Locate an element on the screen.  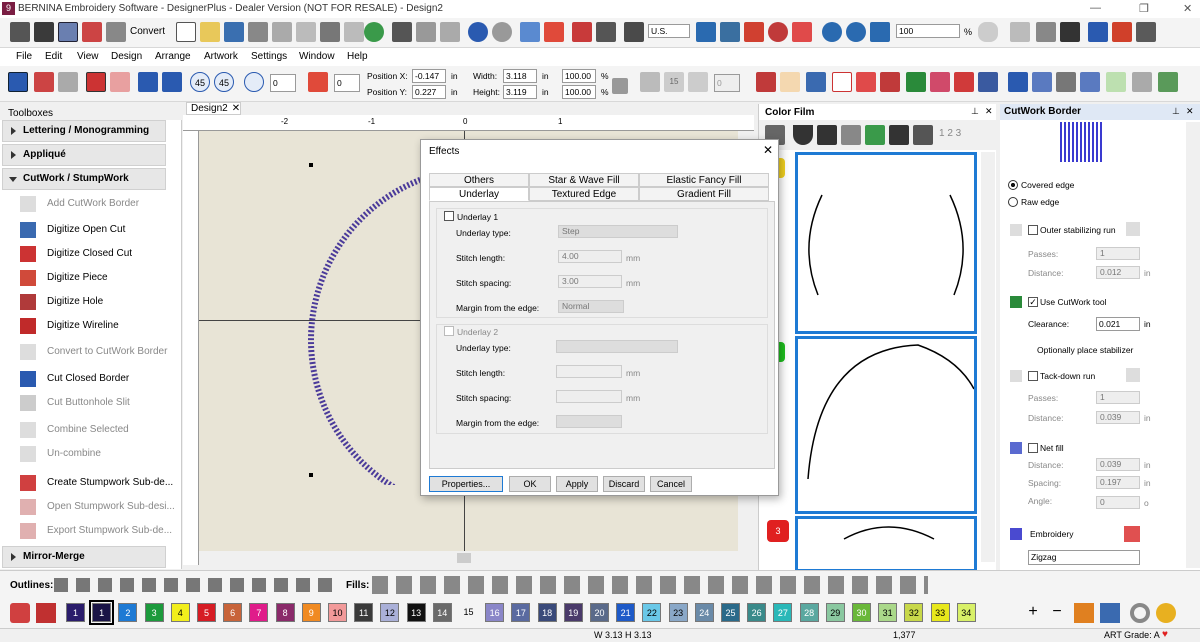
tackdown-settings-icon is located at coordinates (1133, 375).